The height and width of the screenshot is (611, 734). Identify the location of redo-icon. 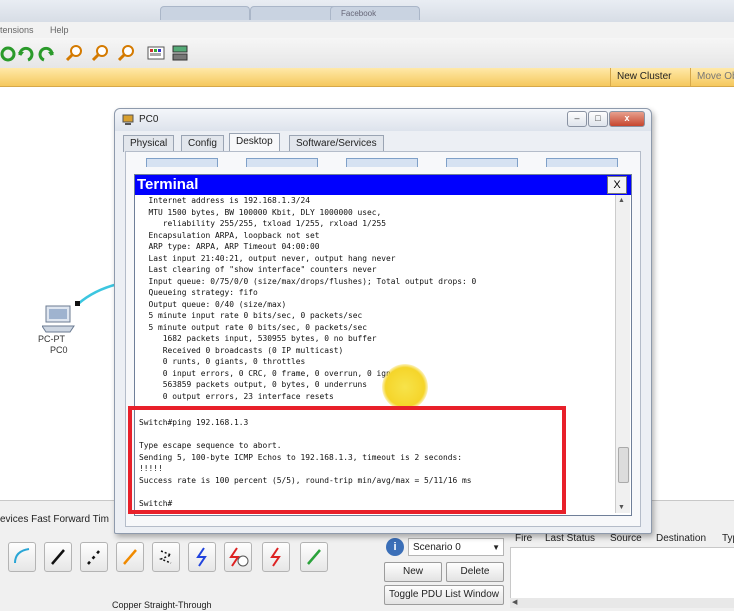
(46, 53).